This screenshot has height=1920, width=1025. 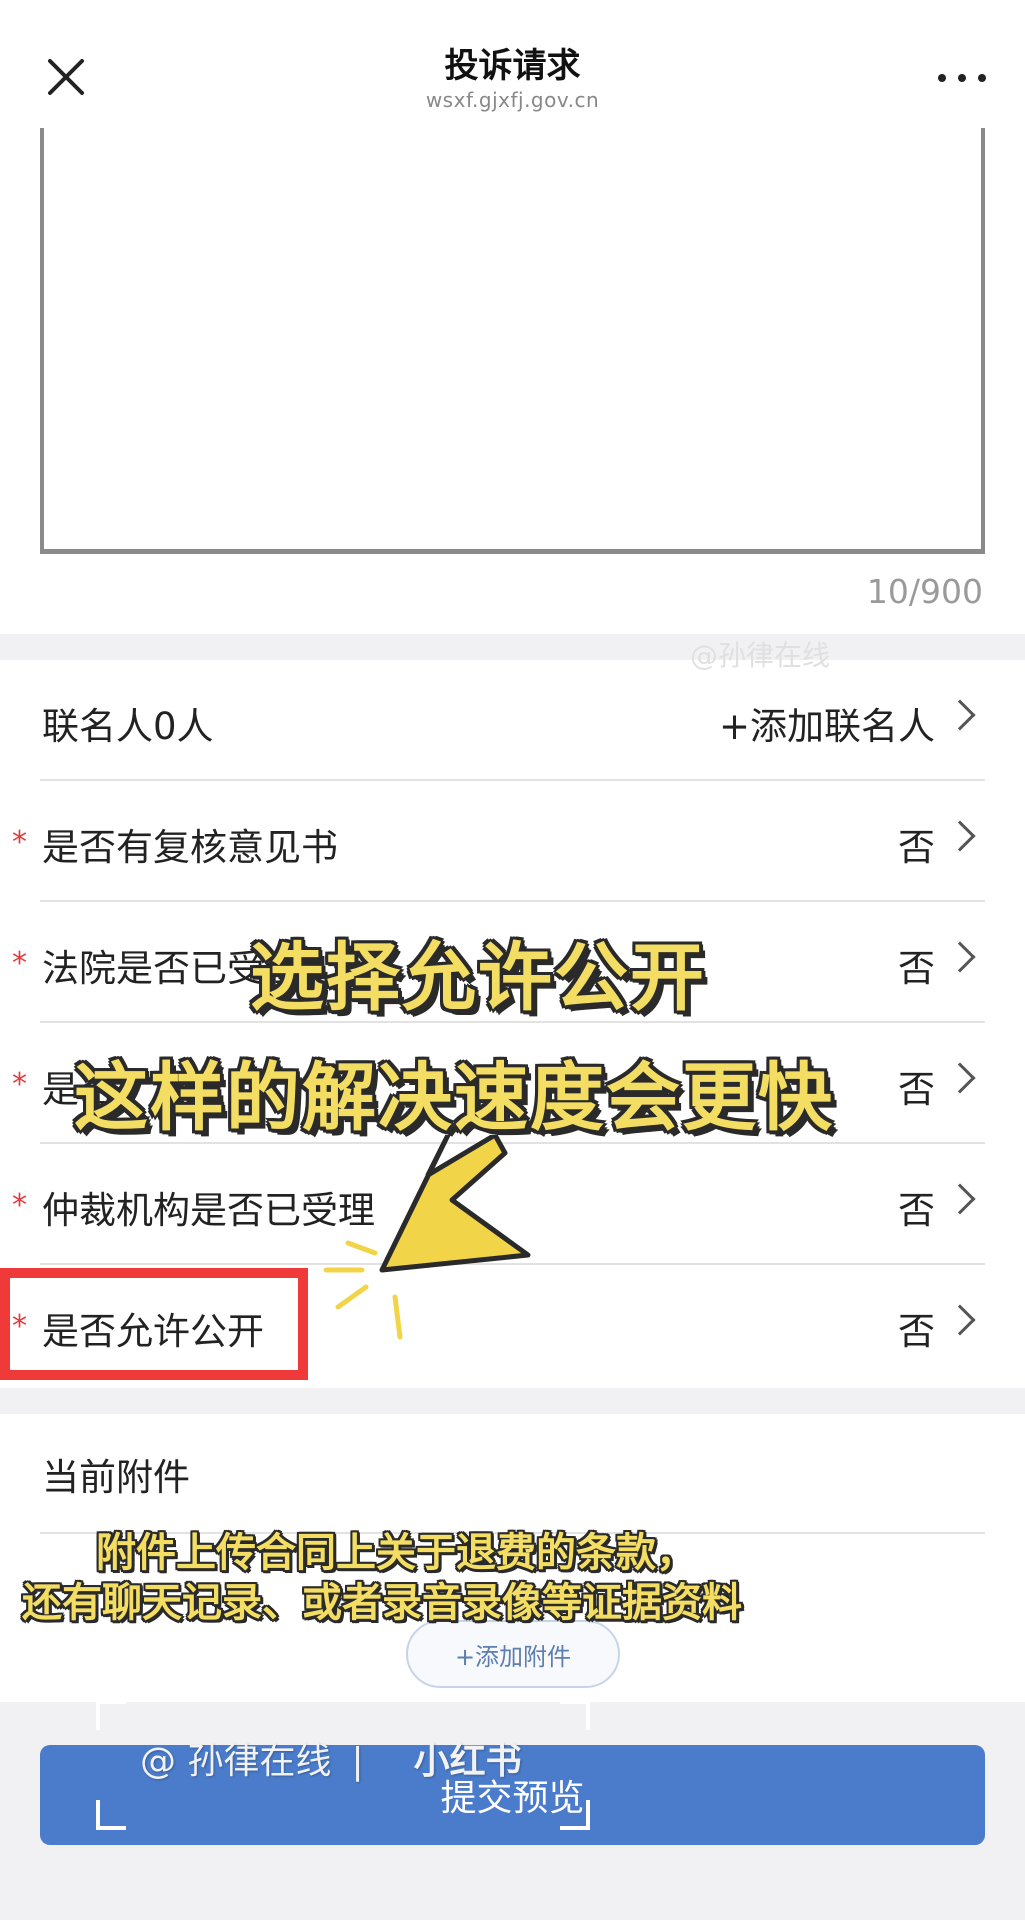 I want to click on overlay-caption-1: 选择允许公开, so click(x=478, y=978).